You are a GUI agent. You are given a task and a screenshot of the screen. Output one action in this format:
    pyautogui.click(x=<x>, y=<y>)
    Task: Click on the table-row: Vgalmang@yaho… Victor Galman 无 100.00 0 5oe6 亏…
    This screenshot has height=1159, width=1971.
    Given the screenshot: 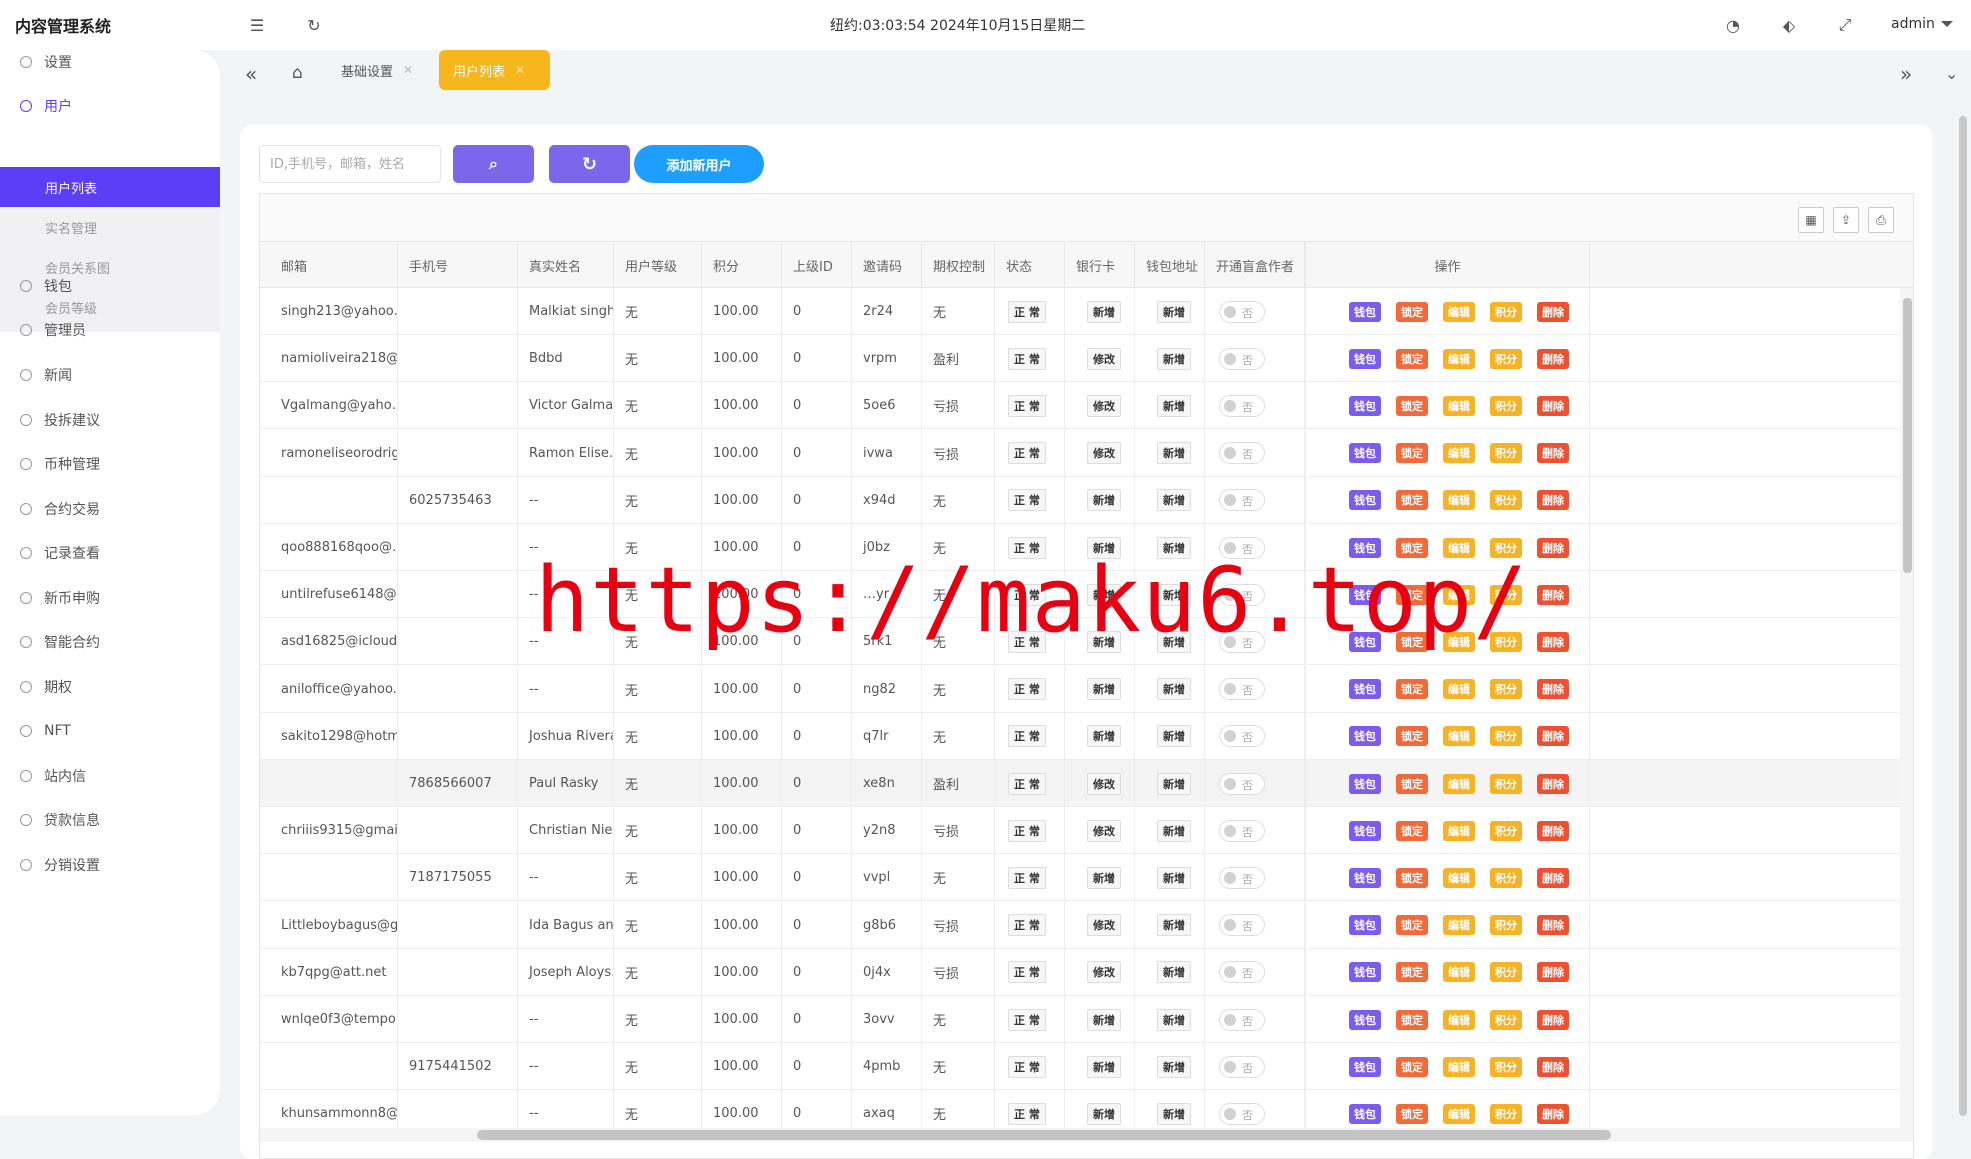 What is the action you would take?
    pyautogui.click(x=1080, y=406)
    